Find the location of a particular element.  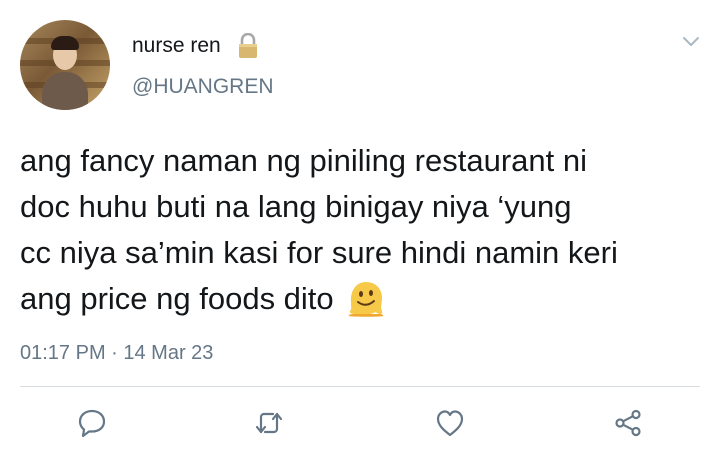

like-button is located at coordinates (450, 423).